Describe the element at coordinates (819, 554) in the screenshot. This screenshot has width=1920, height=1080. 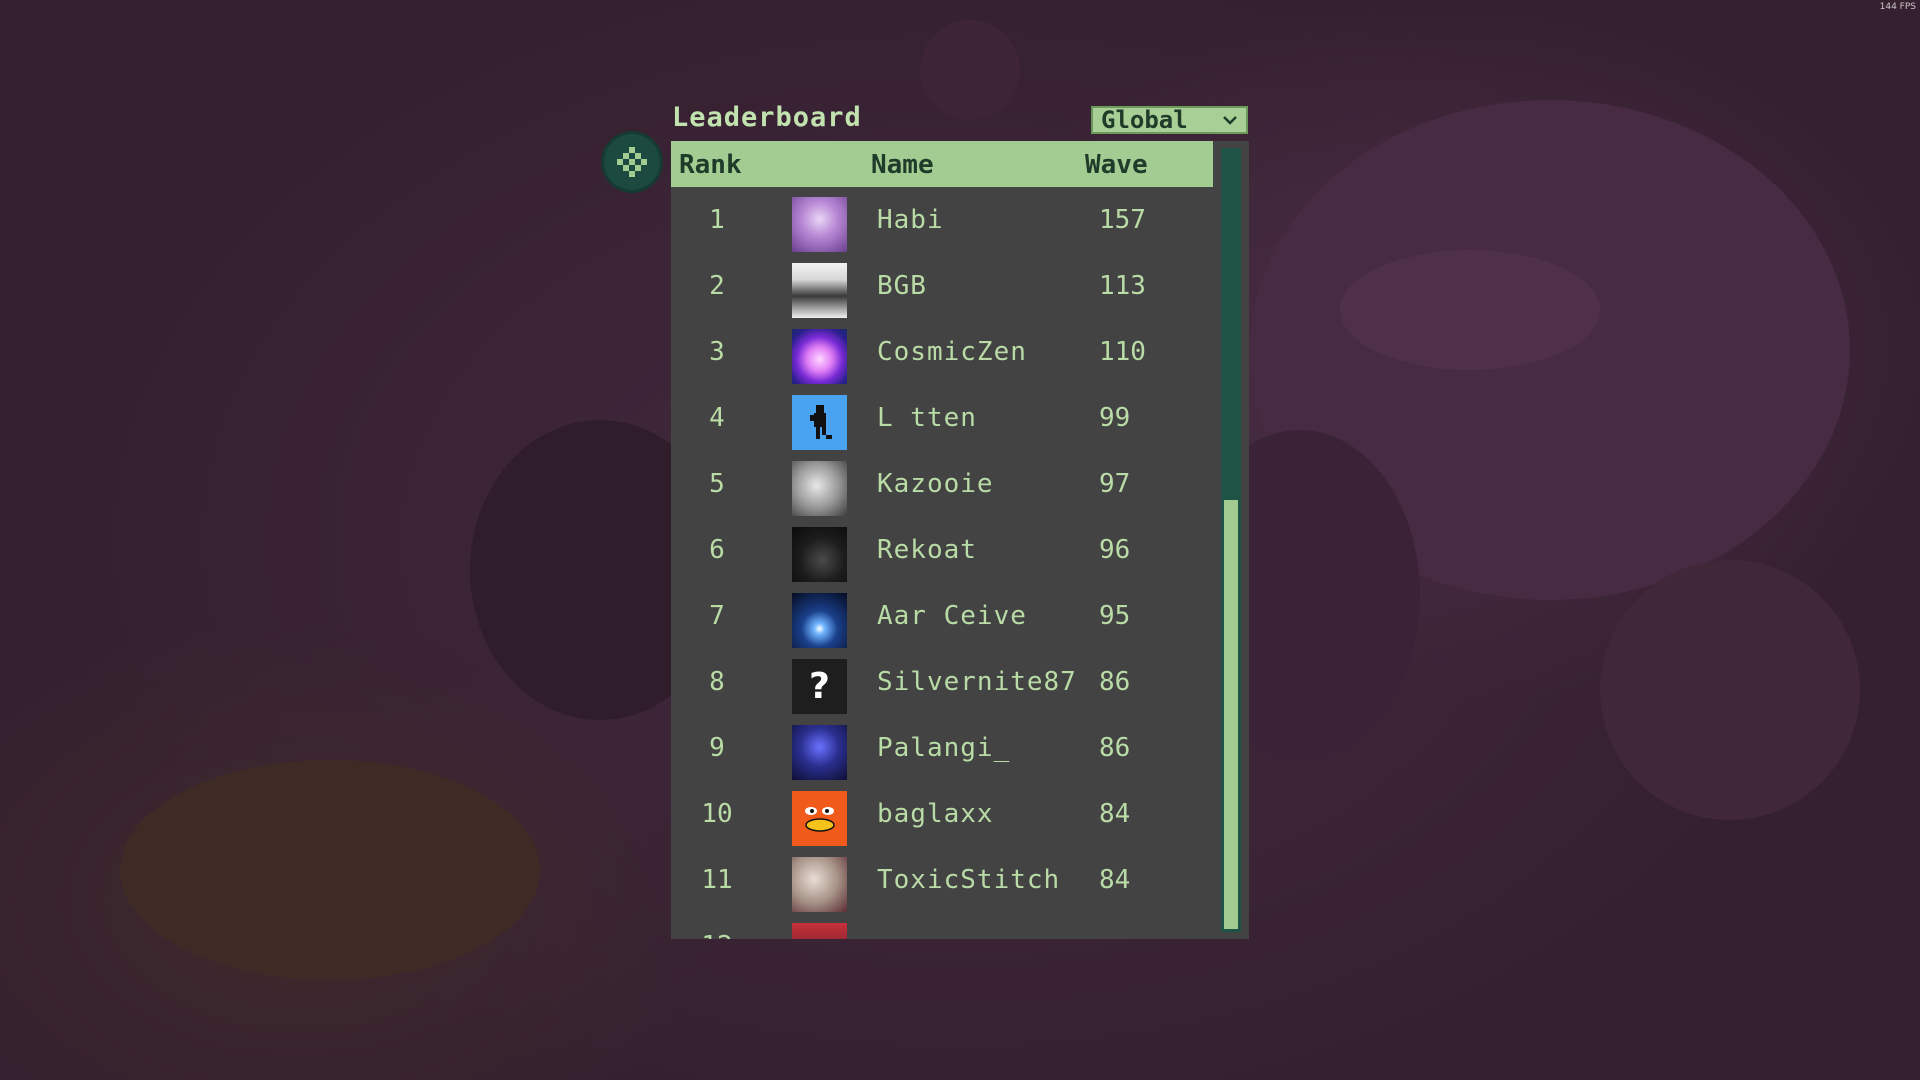
I see `dark-portrait-avatar` at that location.